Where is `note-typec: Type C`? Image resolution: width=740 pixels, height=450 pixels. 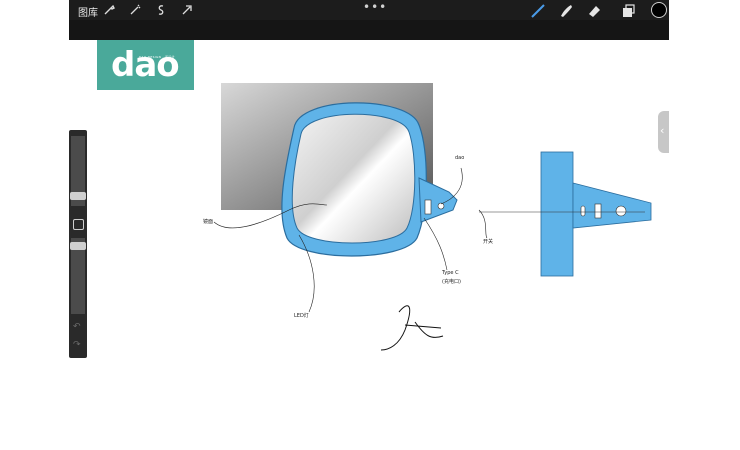 note-typec: Type C is located at coordinates (450, 273).